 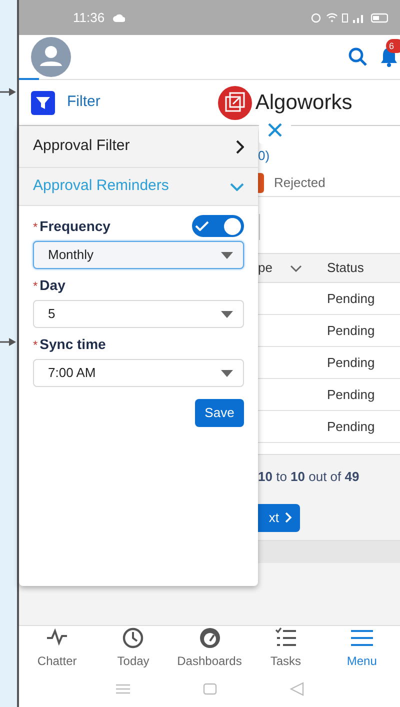 I want to click on nav-tab: Chatter, so click(x=57, y=648).